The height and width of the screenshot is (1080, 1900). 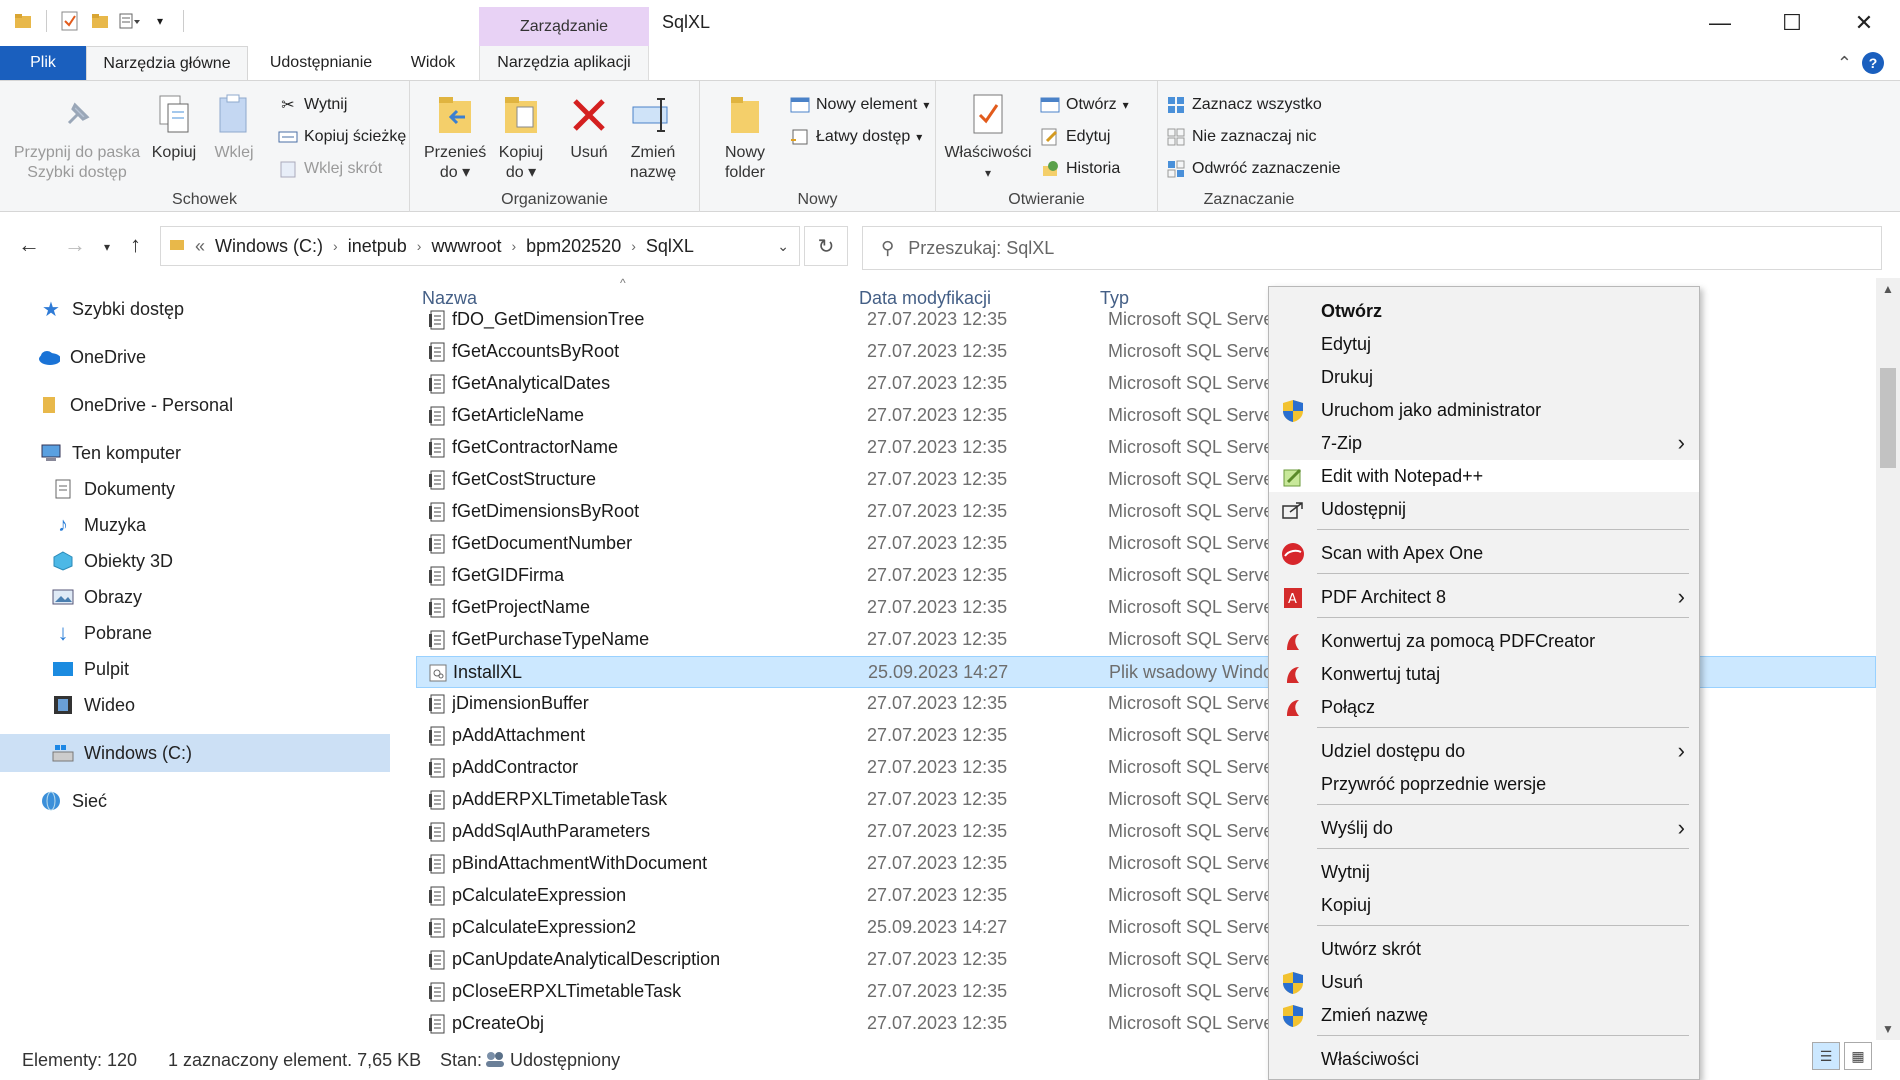 I want to click on copy-path-button: Kopiuj ścieżkę, so click(x=342, y=137).